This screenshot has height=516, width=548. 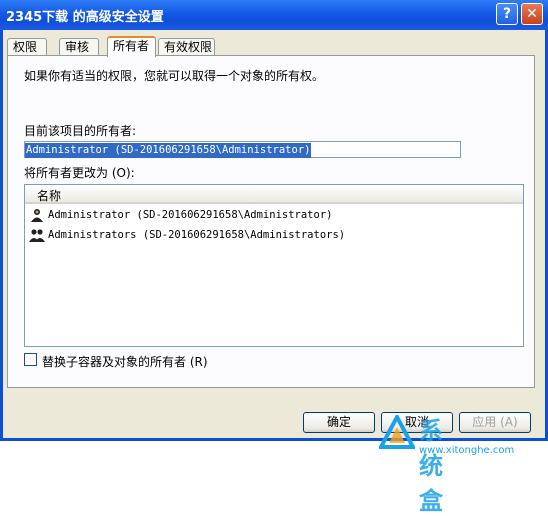 I want to click on user-icon, so click(x=37, y=215).